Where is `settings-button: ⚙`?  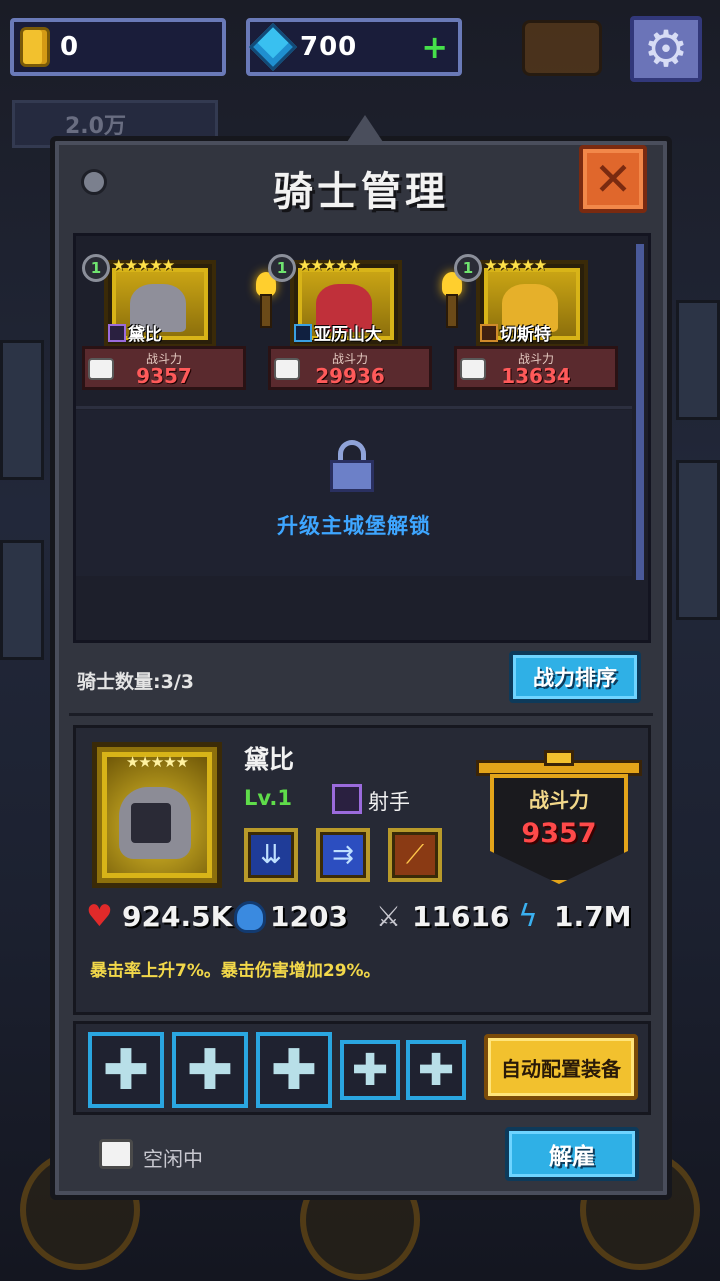
settings-button: ⚙ is located at coordinates (666, 49).